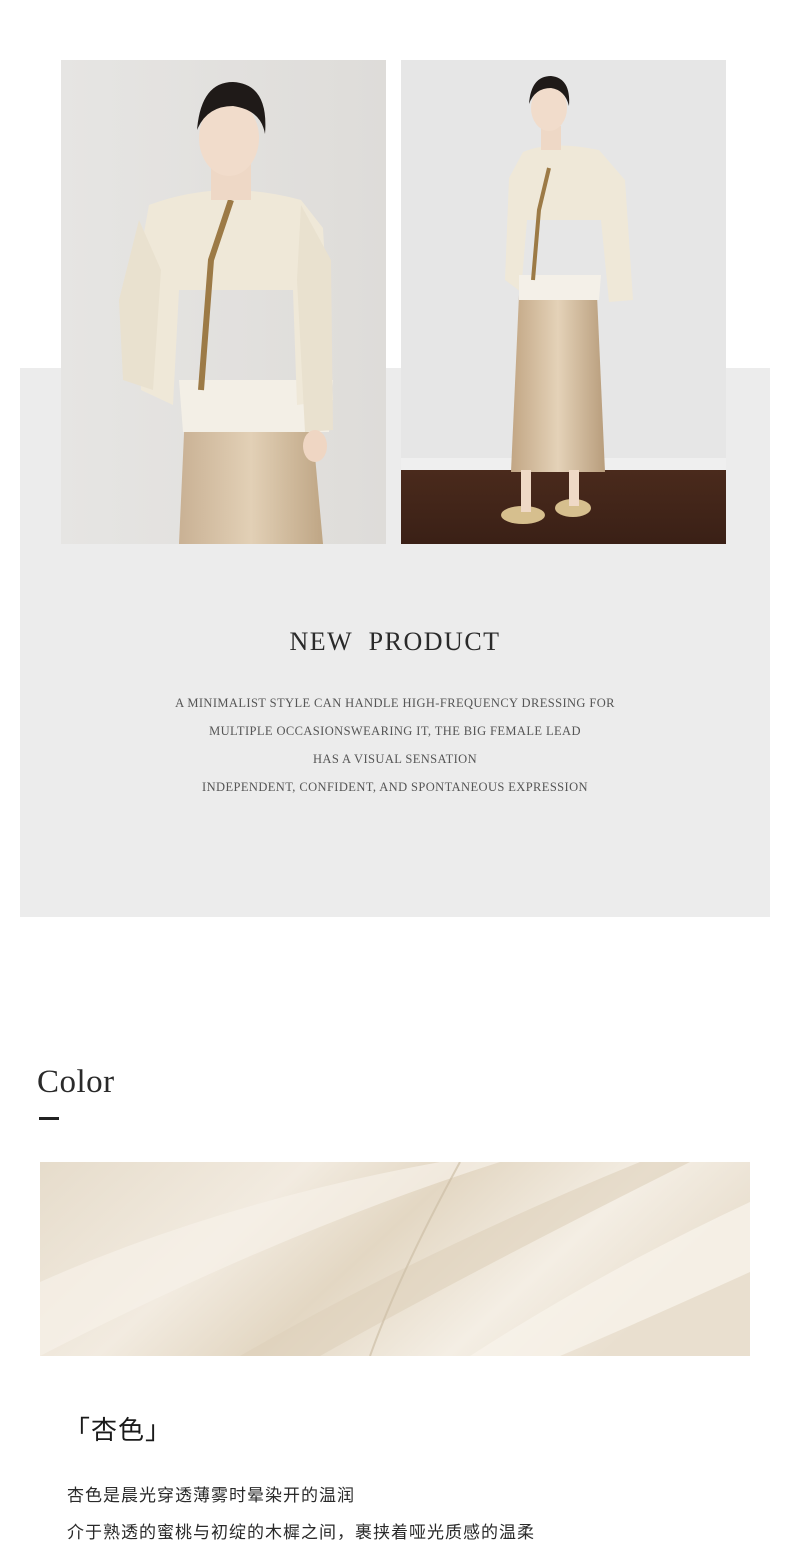 Image resolution: width=790 pixels, height=1554 pixels. I want to click on new-product-title: NEW PRODUCT, so click(395, 641).